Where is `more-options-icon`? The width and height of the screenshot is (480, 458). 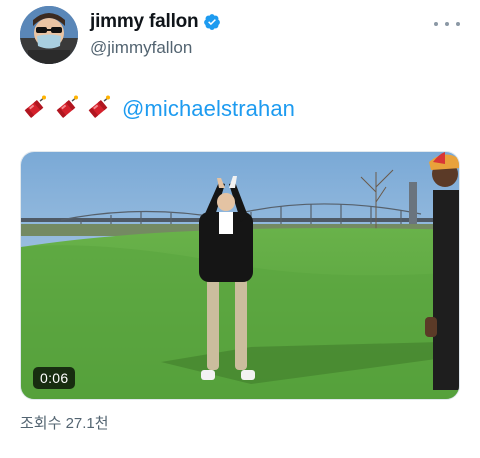 more-options-icon is located at coordinates (447, 24).